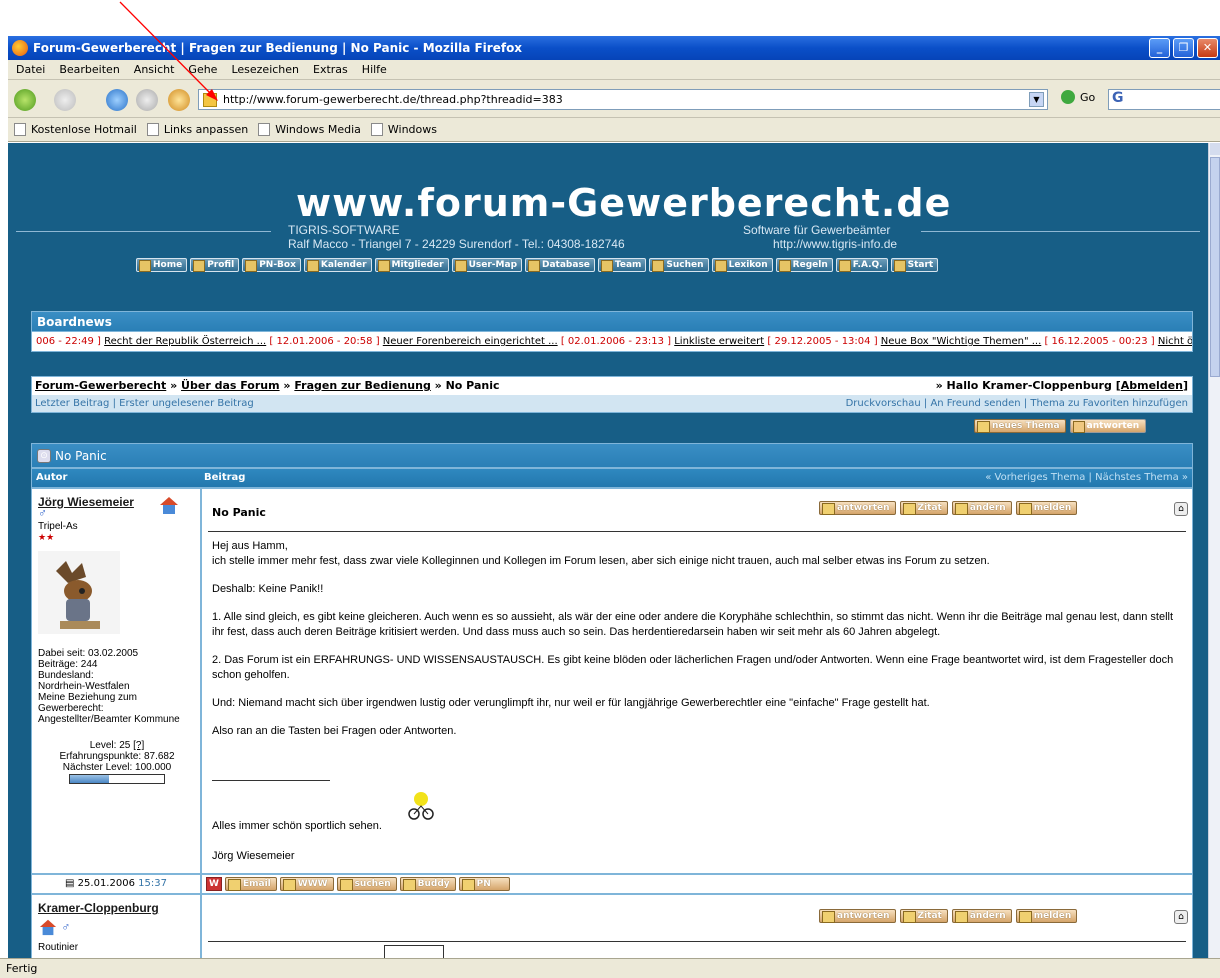 This screenshot has width=1220, height=978. I want to click on nav-team: Team, so click(622, 265).